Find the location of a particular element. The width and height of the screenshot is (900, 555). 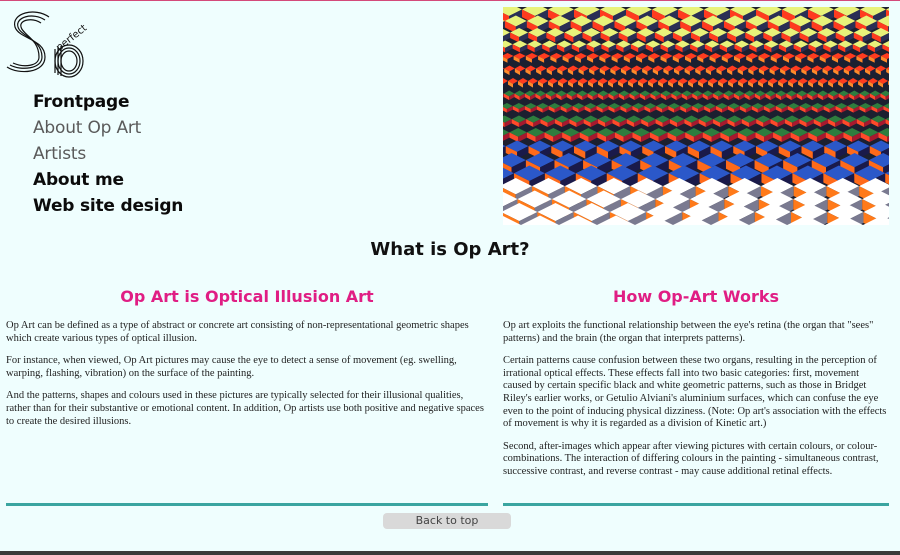

nav-item-artists: Artists is located at coordinates (108, 154).